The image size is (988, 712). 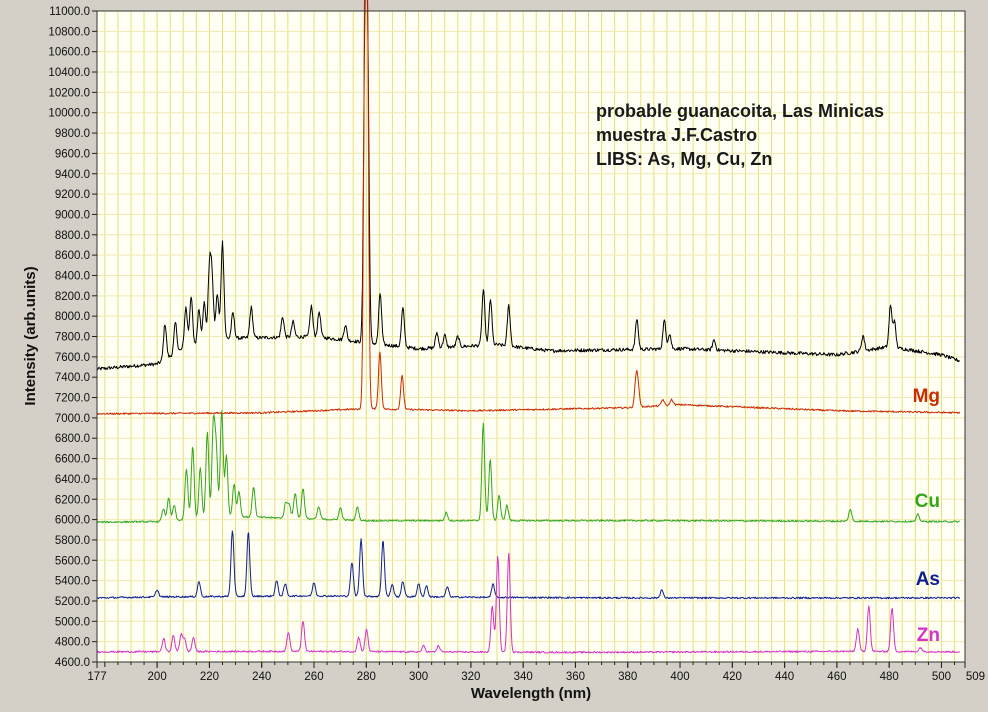 I want to click on series-label-mg: Mg, so click(x=926, y=396).